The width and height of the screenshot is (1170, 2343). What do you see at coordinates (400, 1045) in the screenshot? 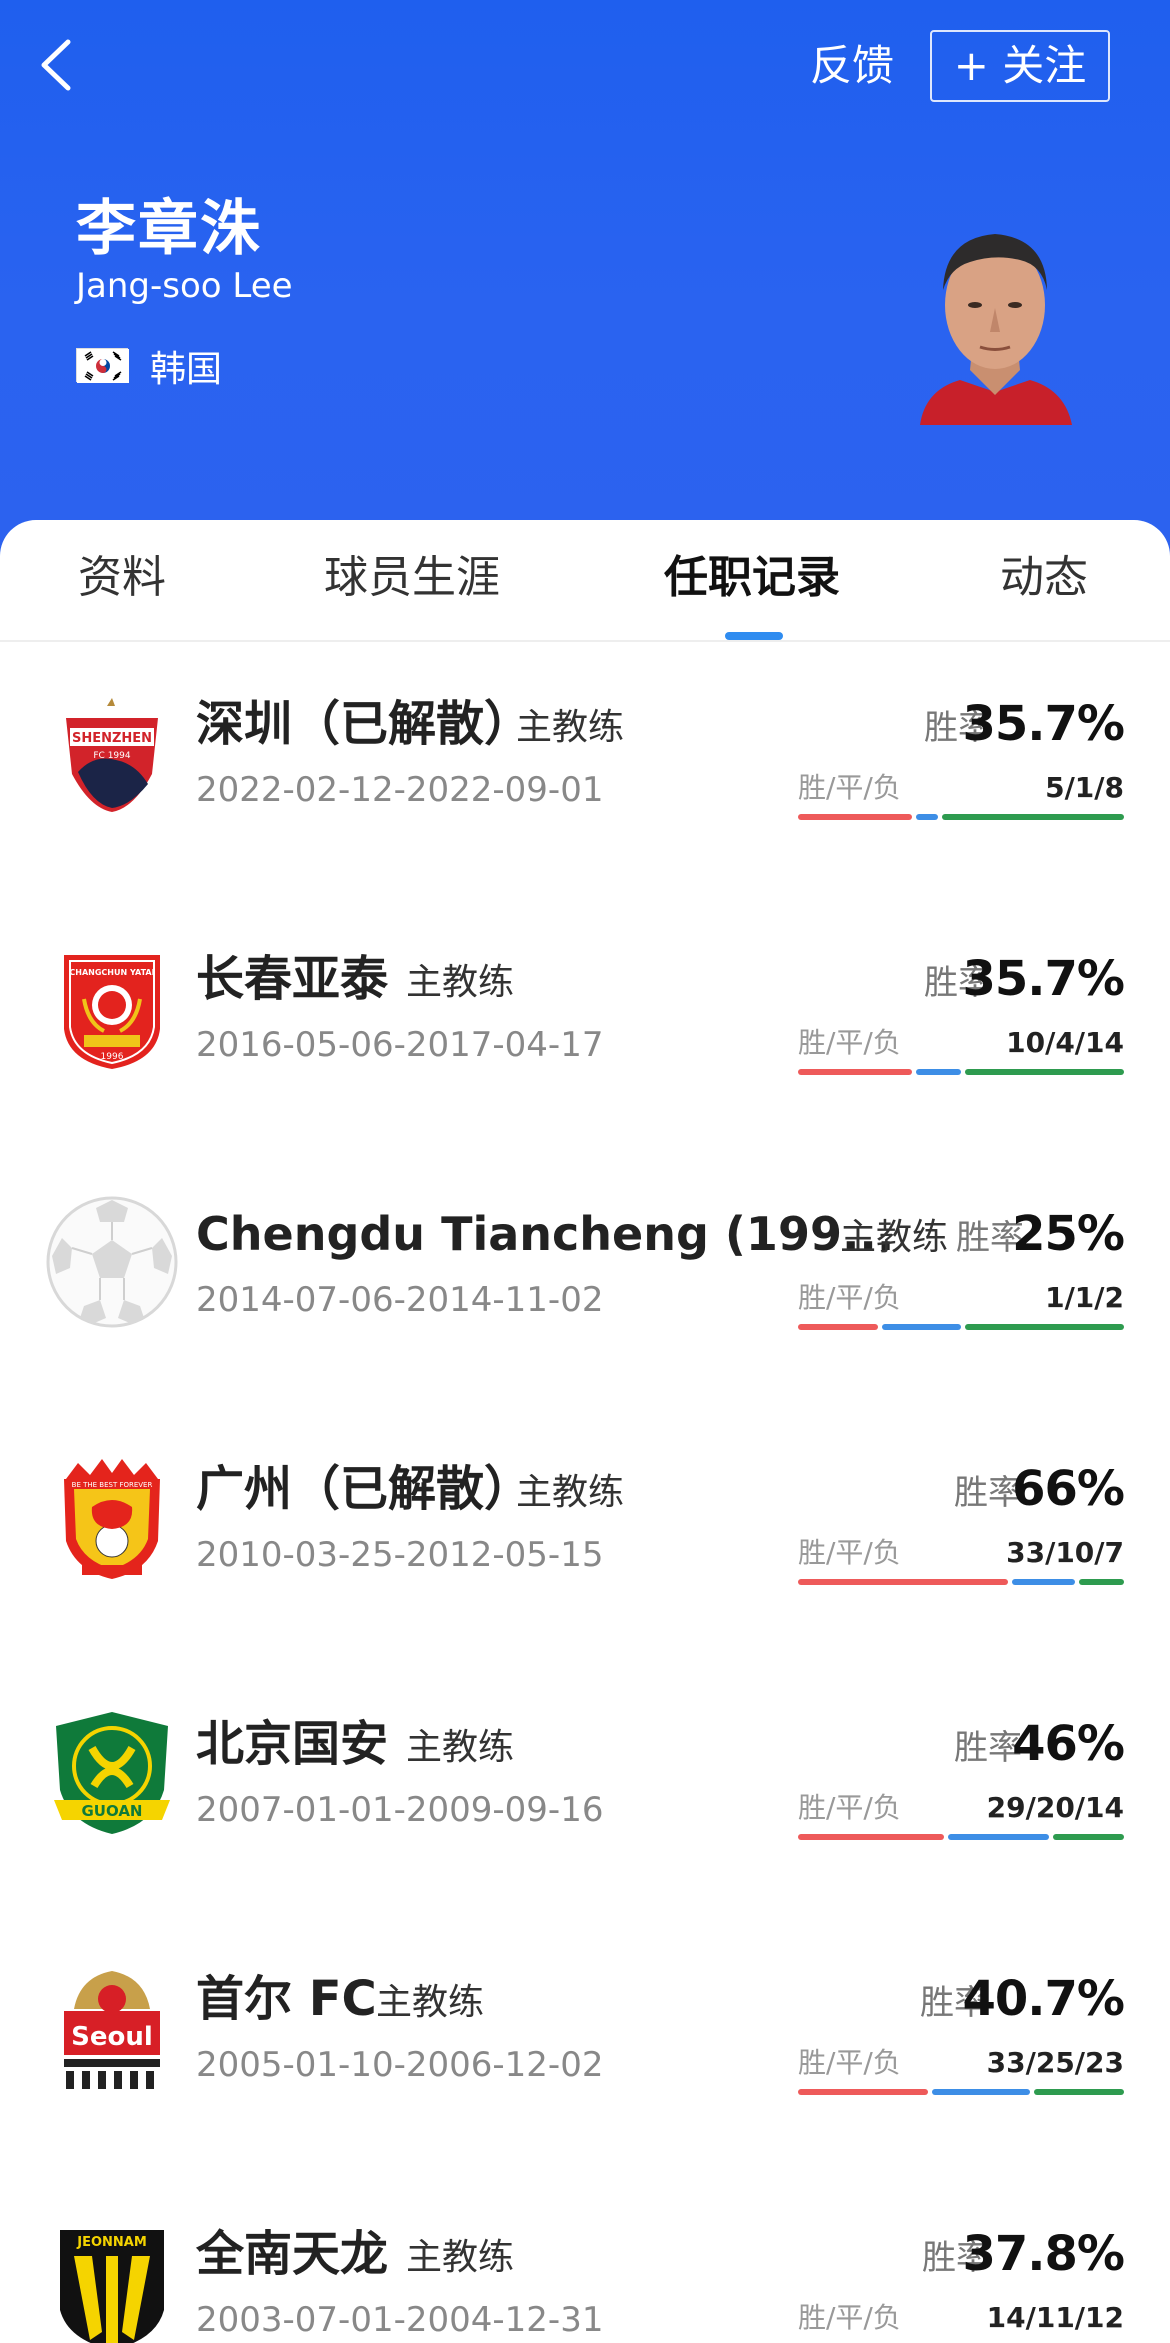
I see `tenure-dates: 2016-05-06-2017-04-17` at bounding box center [400, 1045].